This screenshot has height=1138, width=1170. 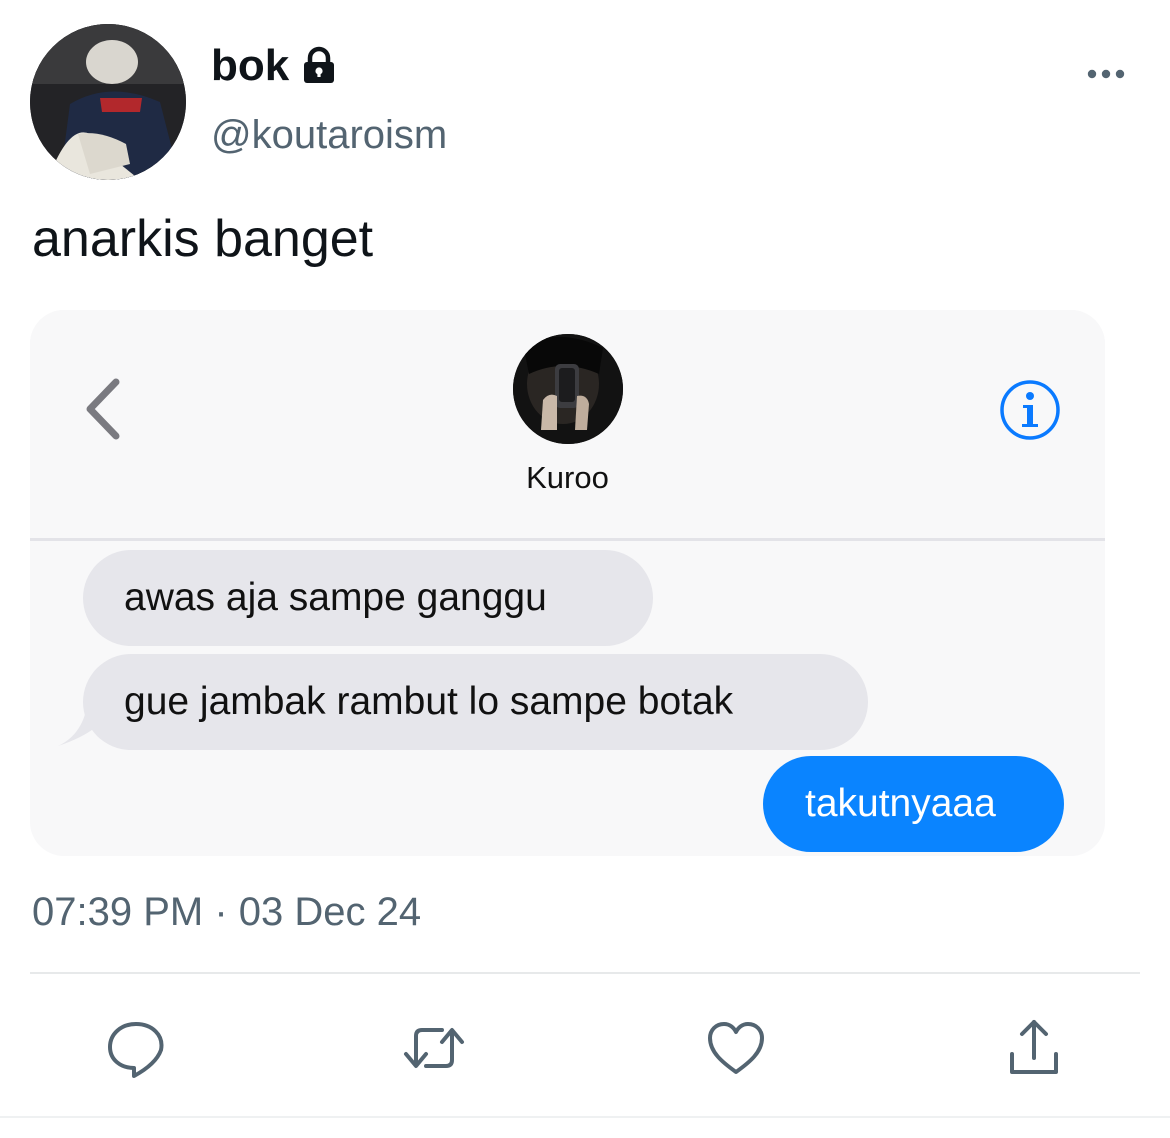 I want to click on contact-name: Kuroo, so click(x=567, y=477).